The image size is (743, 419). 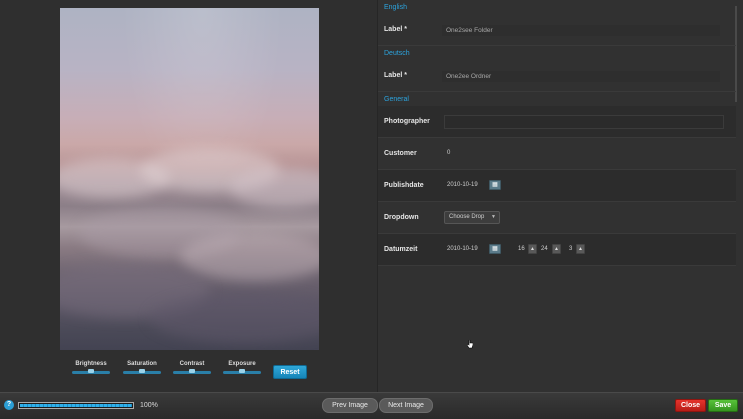 I want to click on help-icon: ?, so click(x=9, y=405).